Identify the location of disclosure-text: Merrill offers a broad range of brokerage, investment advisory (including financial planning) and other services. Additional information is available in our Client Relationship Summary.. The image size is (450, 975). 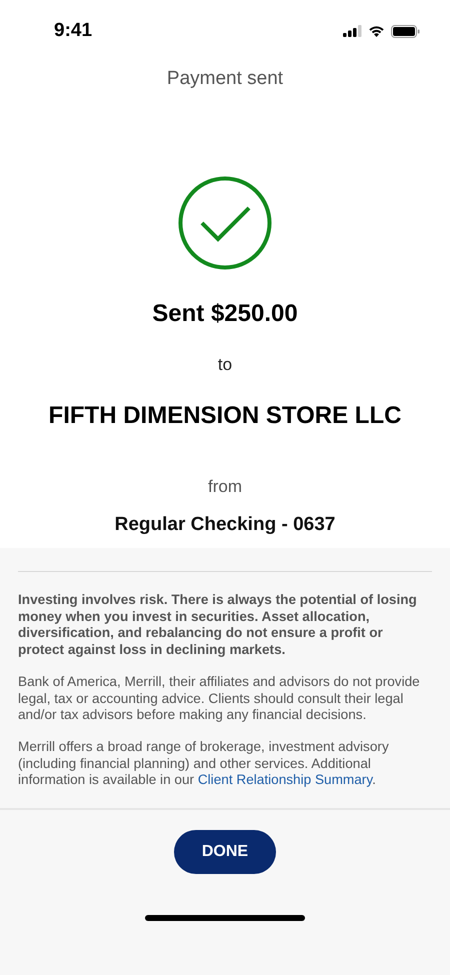
(204, 764).